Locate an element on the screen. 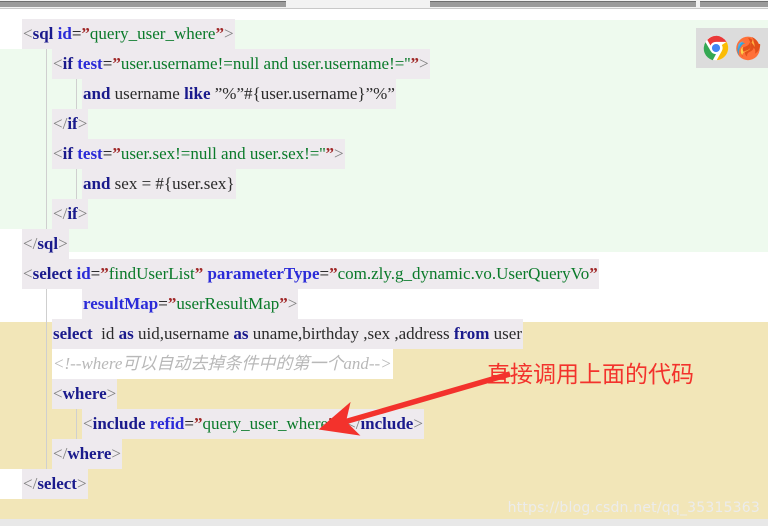 This screenshot has width=768, height=526. token: com.zly.g_dynamic.vo.UserQueryVo is located at coordinates (463, 273).